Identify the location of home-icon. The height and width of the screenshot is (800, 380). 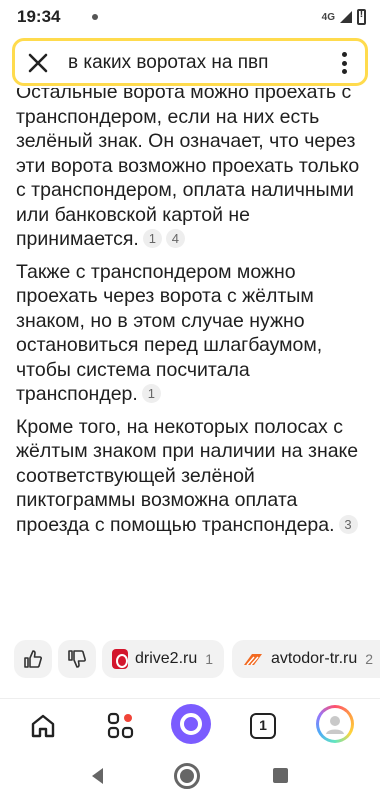
(43, 726).